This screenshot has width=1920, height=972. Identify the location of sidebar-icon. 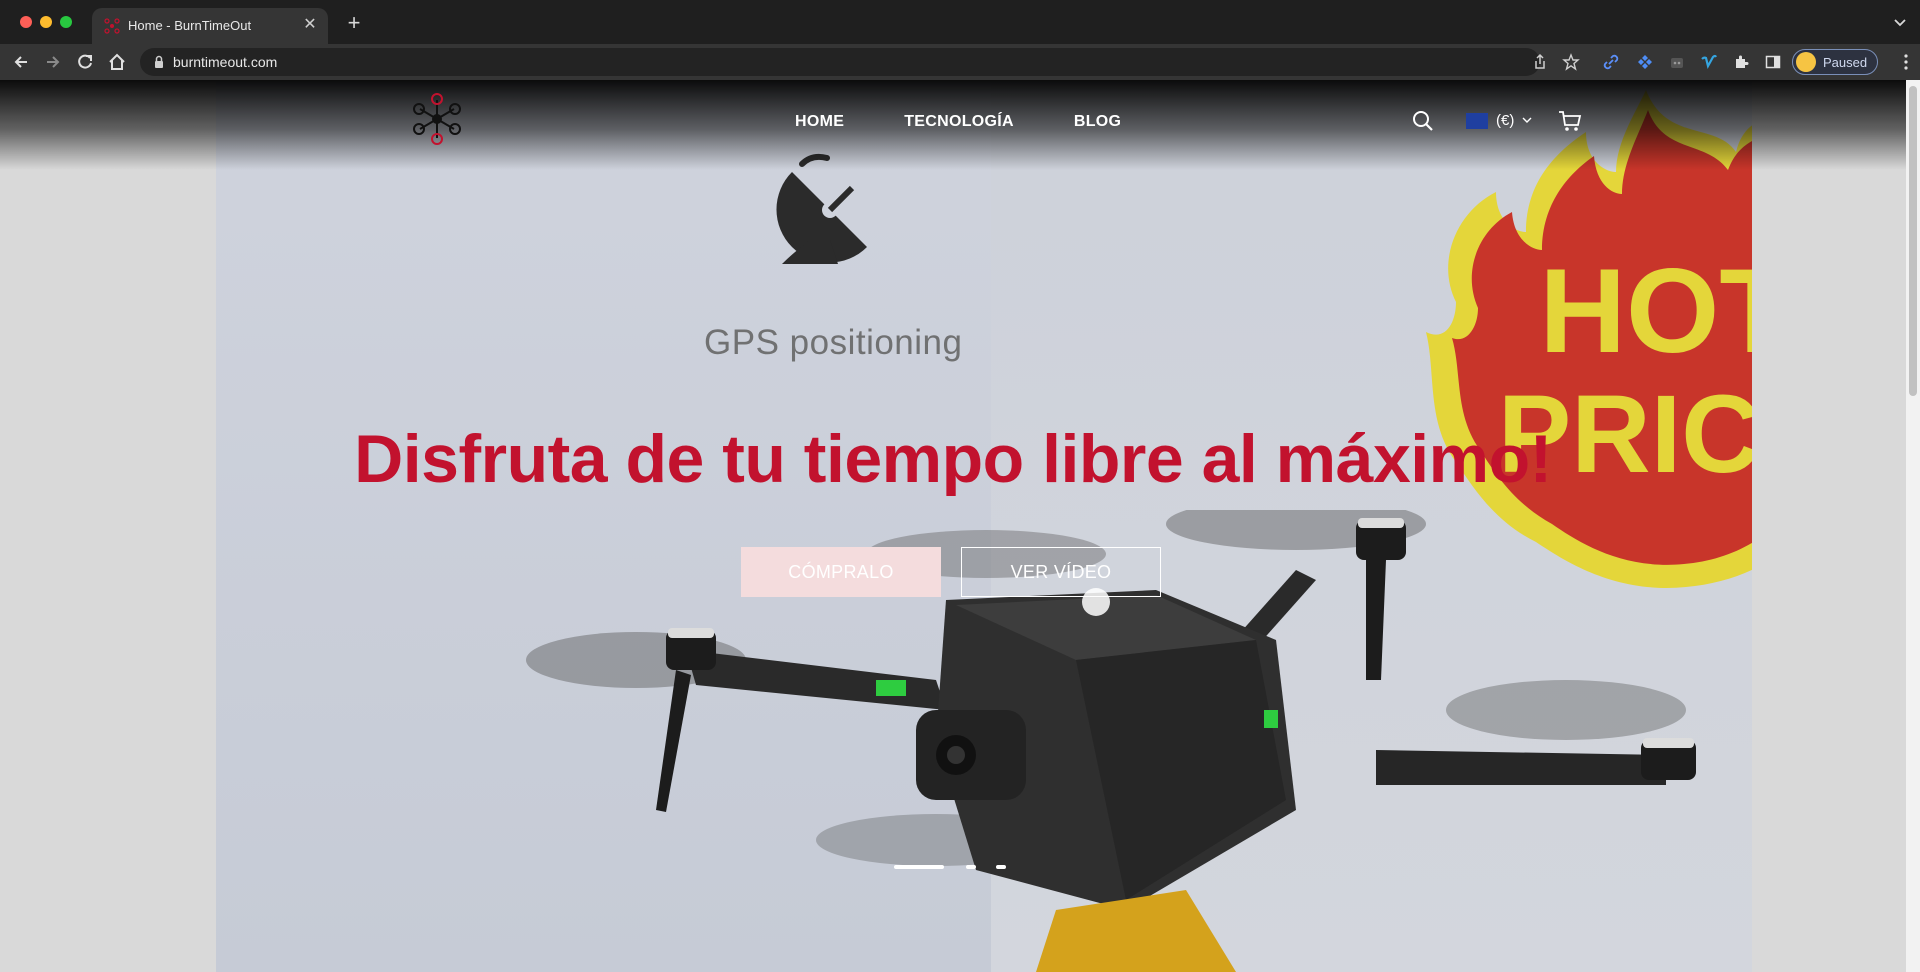
(1773, 62).